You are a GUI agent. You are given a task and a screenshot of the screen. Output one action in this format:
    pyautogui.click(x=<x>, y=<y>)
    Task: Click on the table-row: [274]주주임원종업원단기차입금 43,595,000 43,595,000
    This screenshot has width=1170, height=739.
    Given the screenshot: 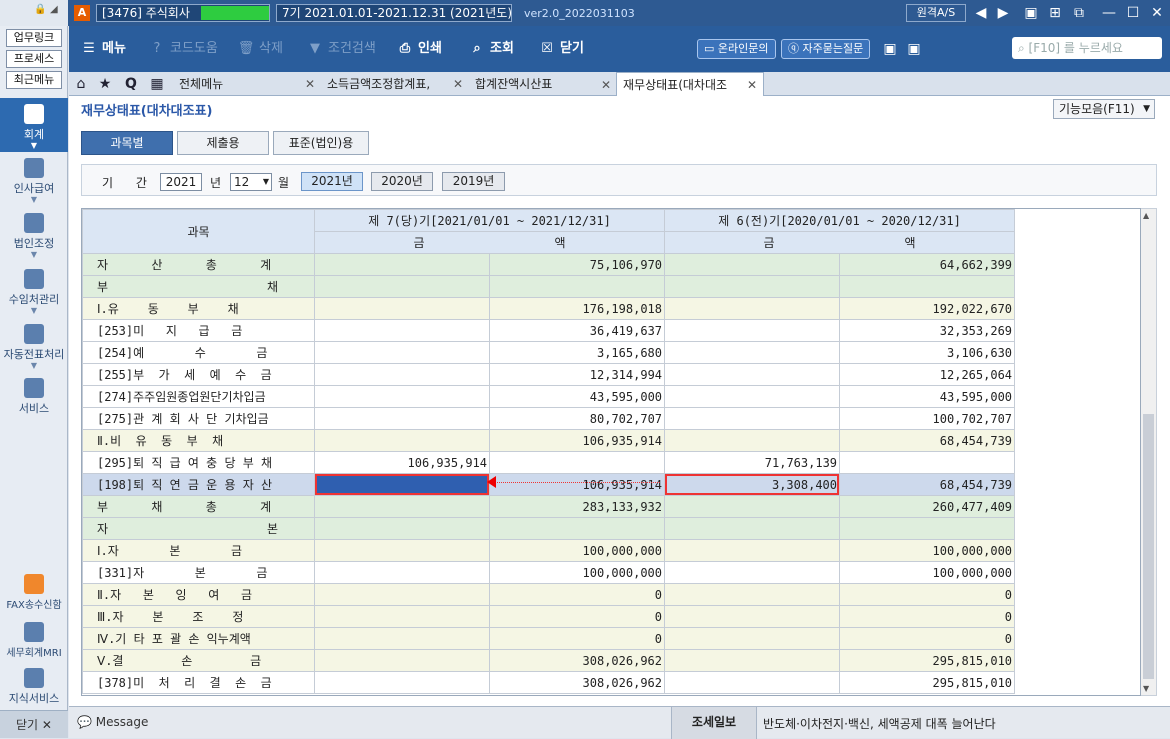 What is the action you would take?
    pyautogui.click(x=549, y=396)
    